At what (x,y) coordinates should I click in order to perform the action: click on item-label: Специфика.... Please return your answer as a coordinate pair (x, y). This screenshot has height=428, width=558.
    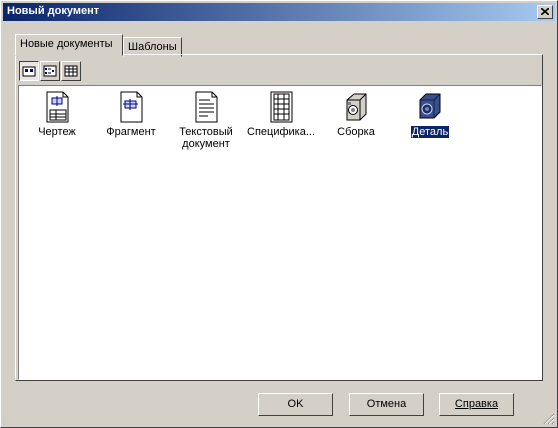
    Looking at the image, I should click on (281, 132).